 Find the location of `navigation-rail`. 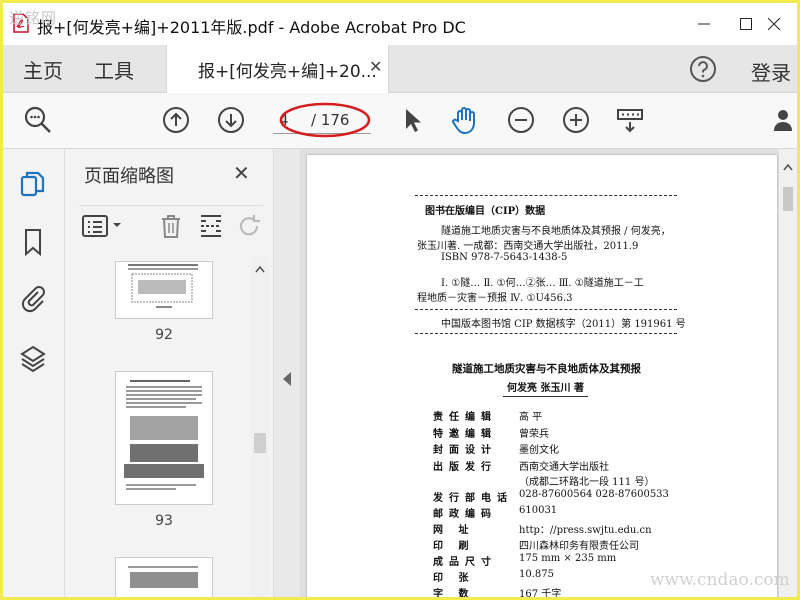

navigation-rail is located at coordinates (34, 373).